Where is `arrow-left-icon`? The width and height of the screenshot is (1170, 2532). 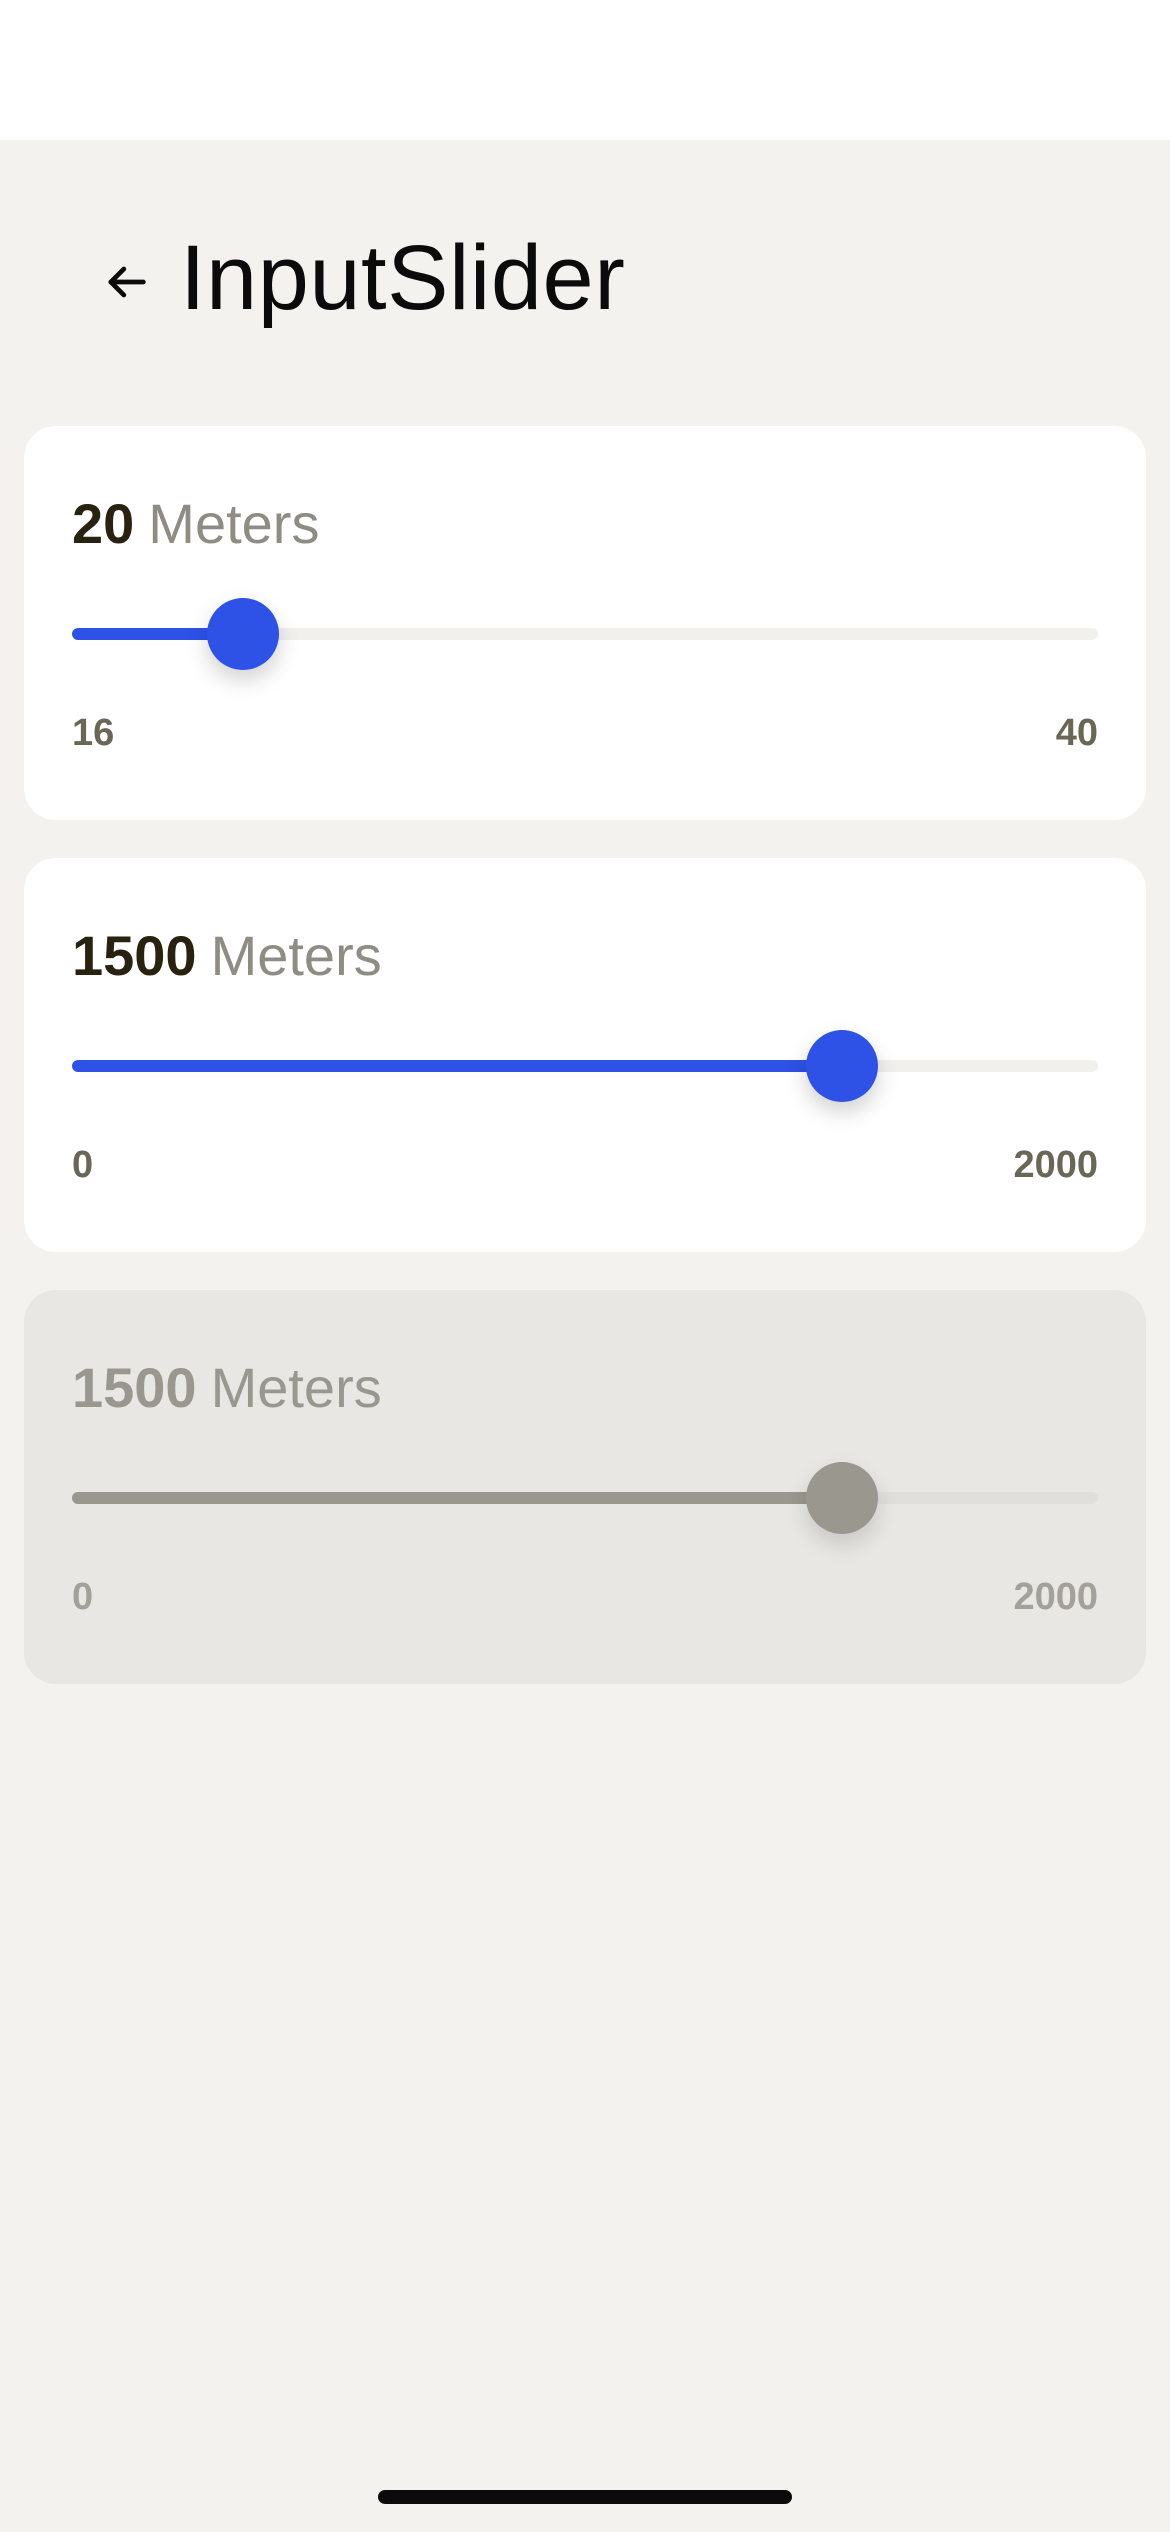
arrow-left-icon is located at coordinates (127, 282).